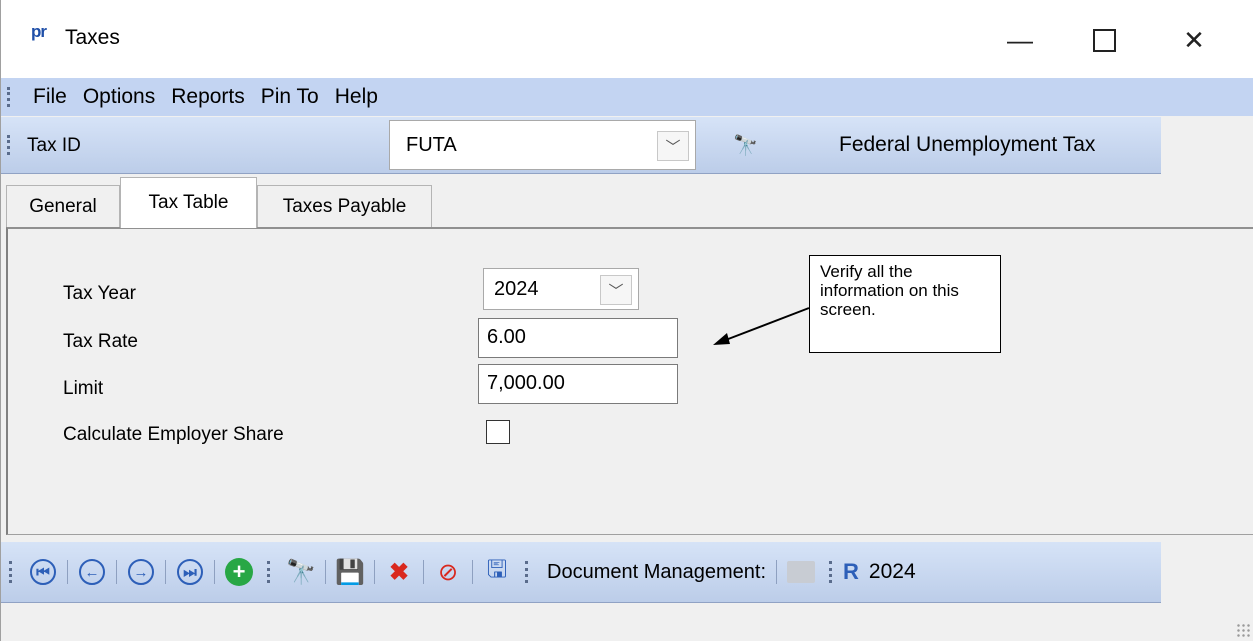 The image size is (1253, 641). I want to click on save-button: 💾, so click(350, 572).